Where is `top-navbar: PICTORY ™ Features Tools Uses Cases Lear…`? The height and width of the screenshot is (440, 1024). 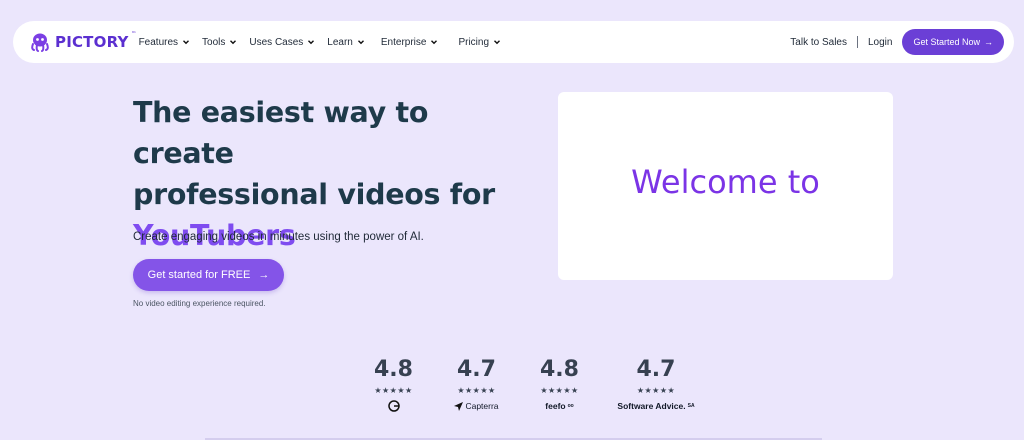 top-navbar: PICTORY ™ Features Tools Uses Cases Lear… is located at coordinates (513, 42).